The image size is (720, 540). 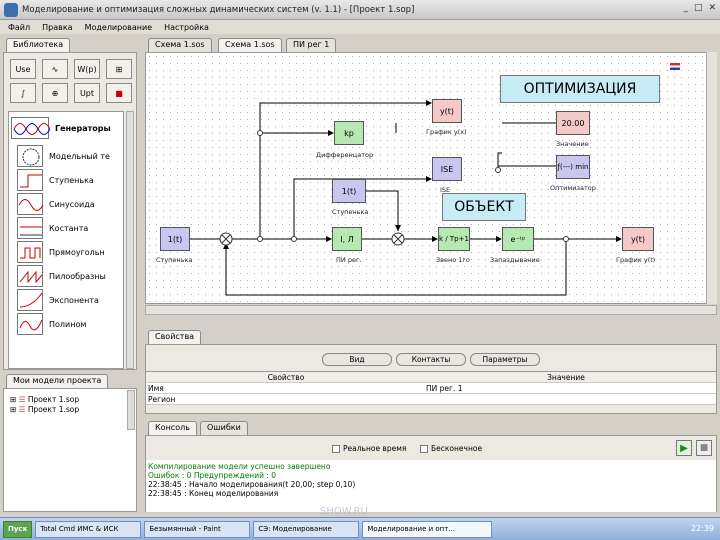 What do you see at coordinates (431, 399) in the screenshot?
I see `table-row: Регион` at bounding box center [431, 399].